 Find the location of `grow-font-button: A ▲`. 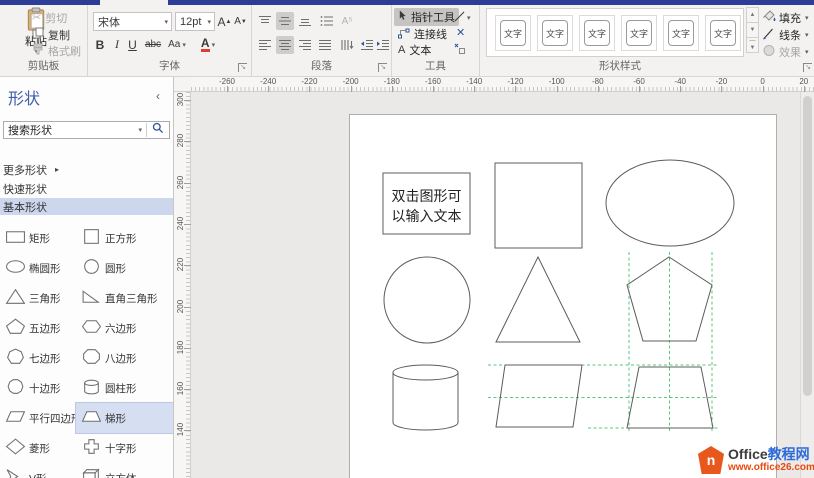

grow-font-button: A ▲ is located at coordinates (224, 21).